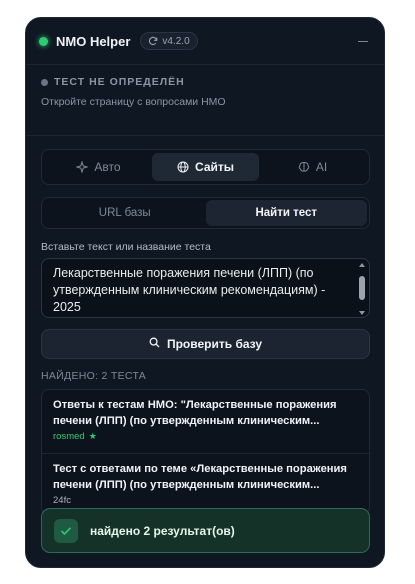  I want to click on magic-wand-icon, so click(82, 167).